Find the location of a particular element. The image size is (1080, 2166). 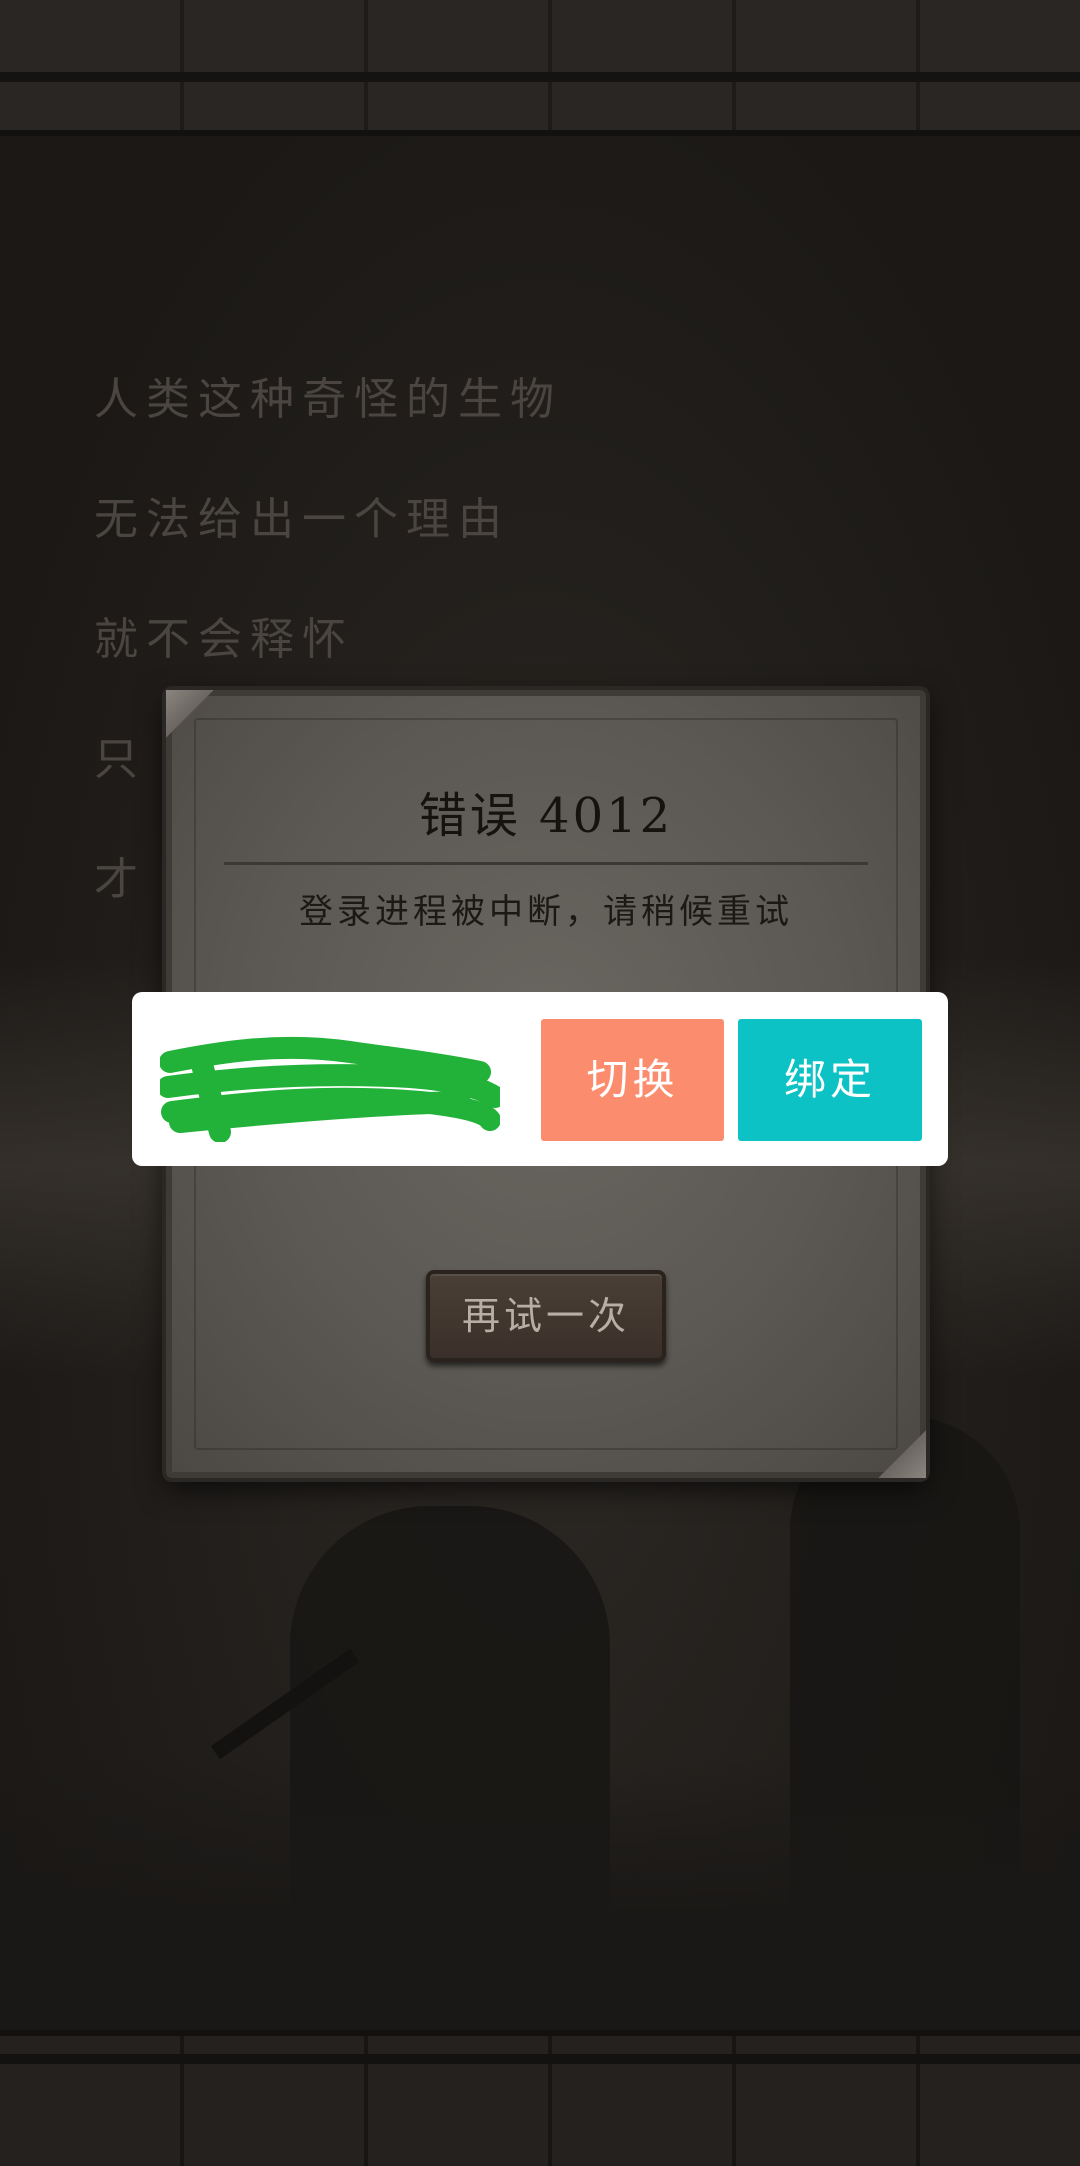

dialog-message: 登录进程被中断，请稍候重试 is located at coordinates (546, 912).